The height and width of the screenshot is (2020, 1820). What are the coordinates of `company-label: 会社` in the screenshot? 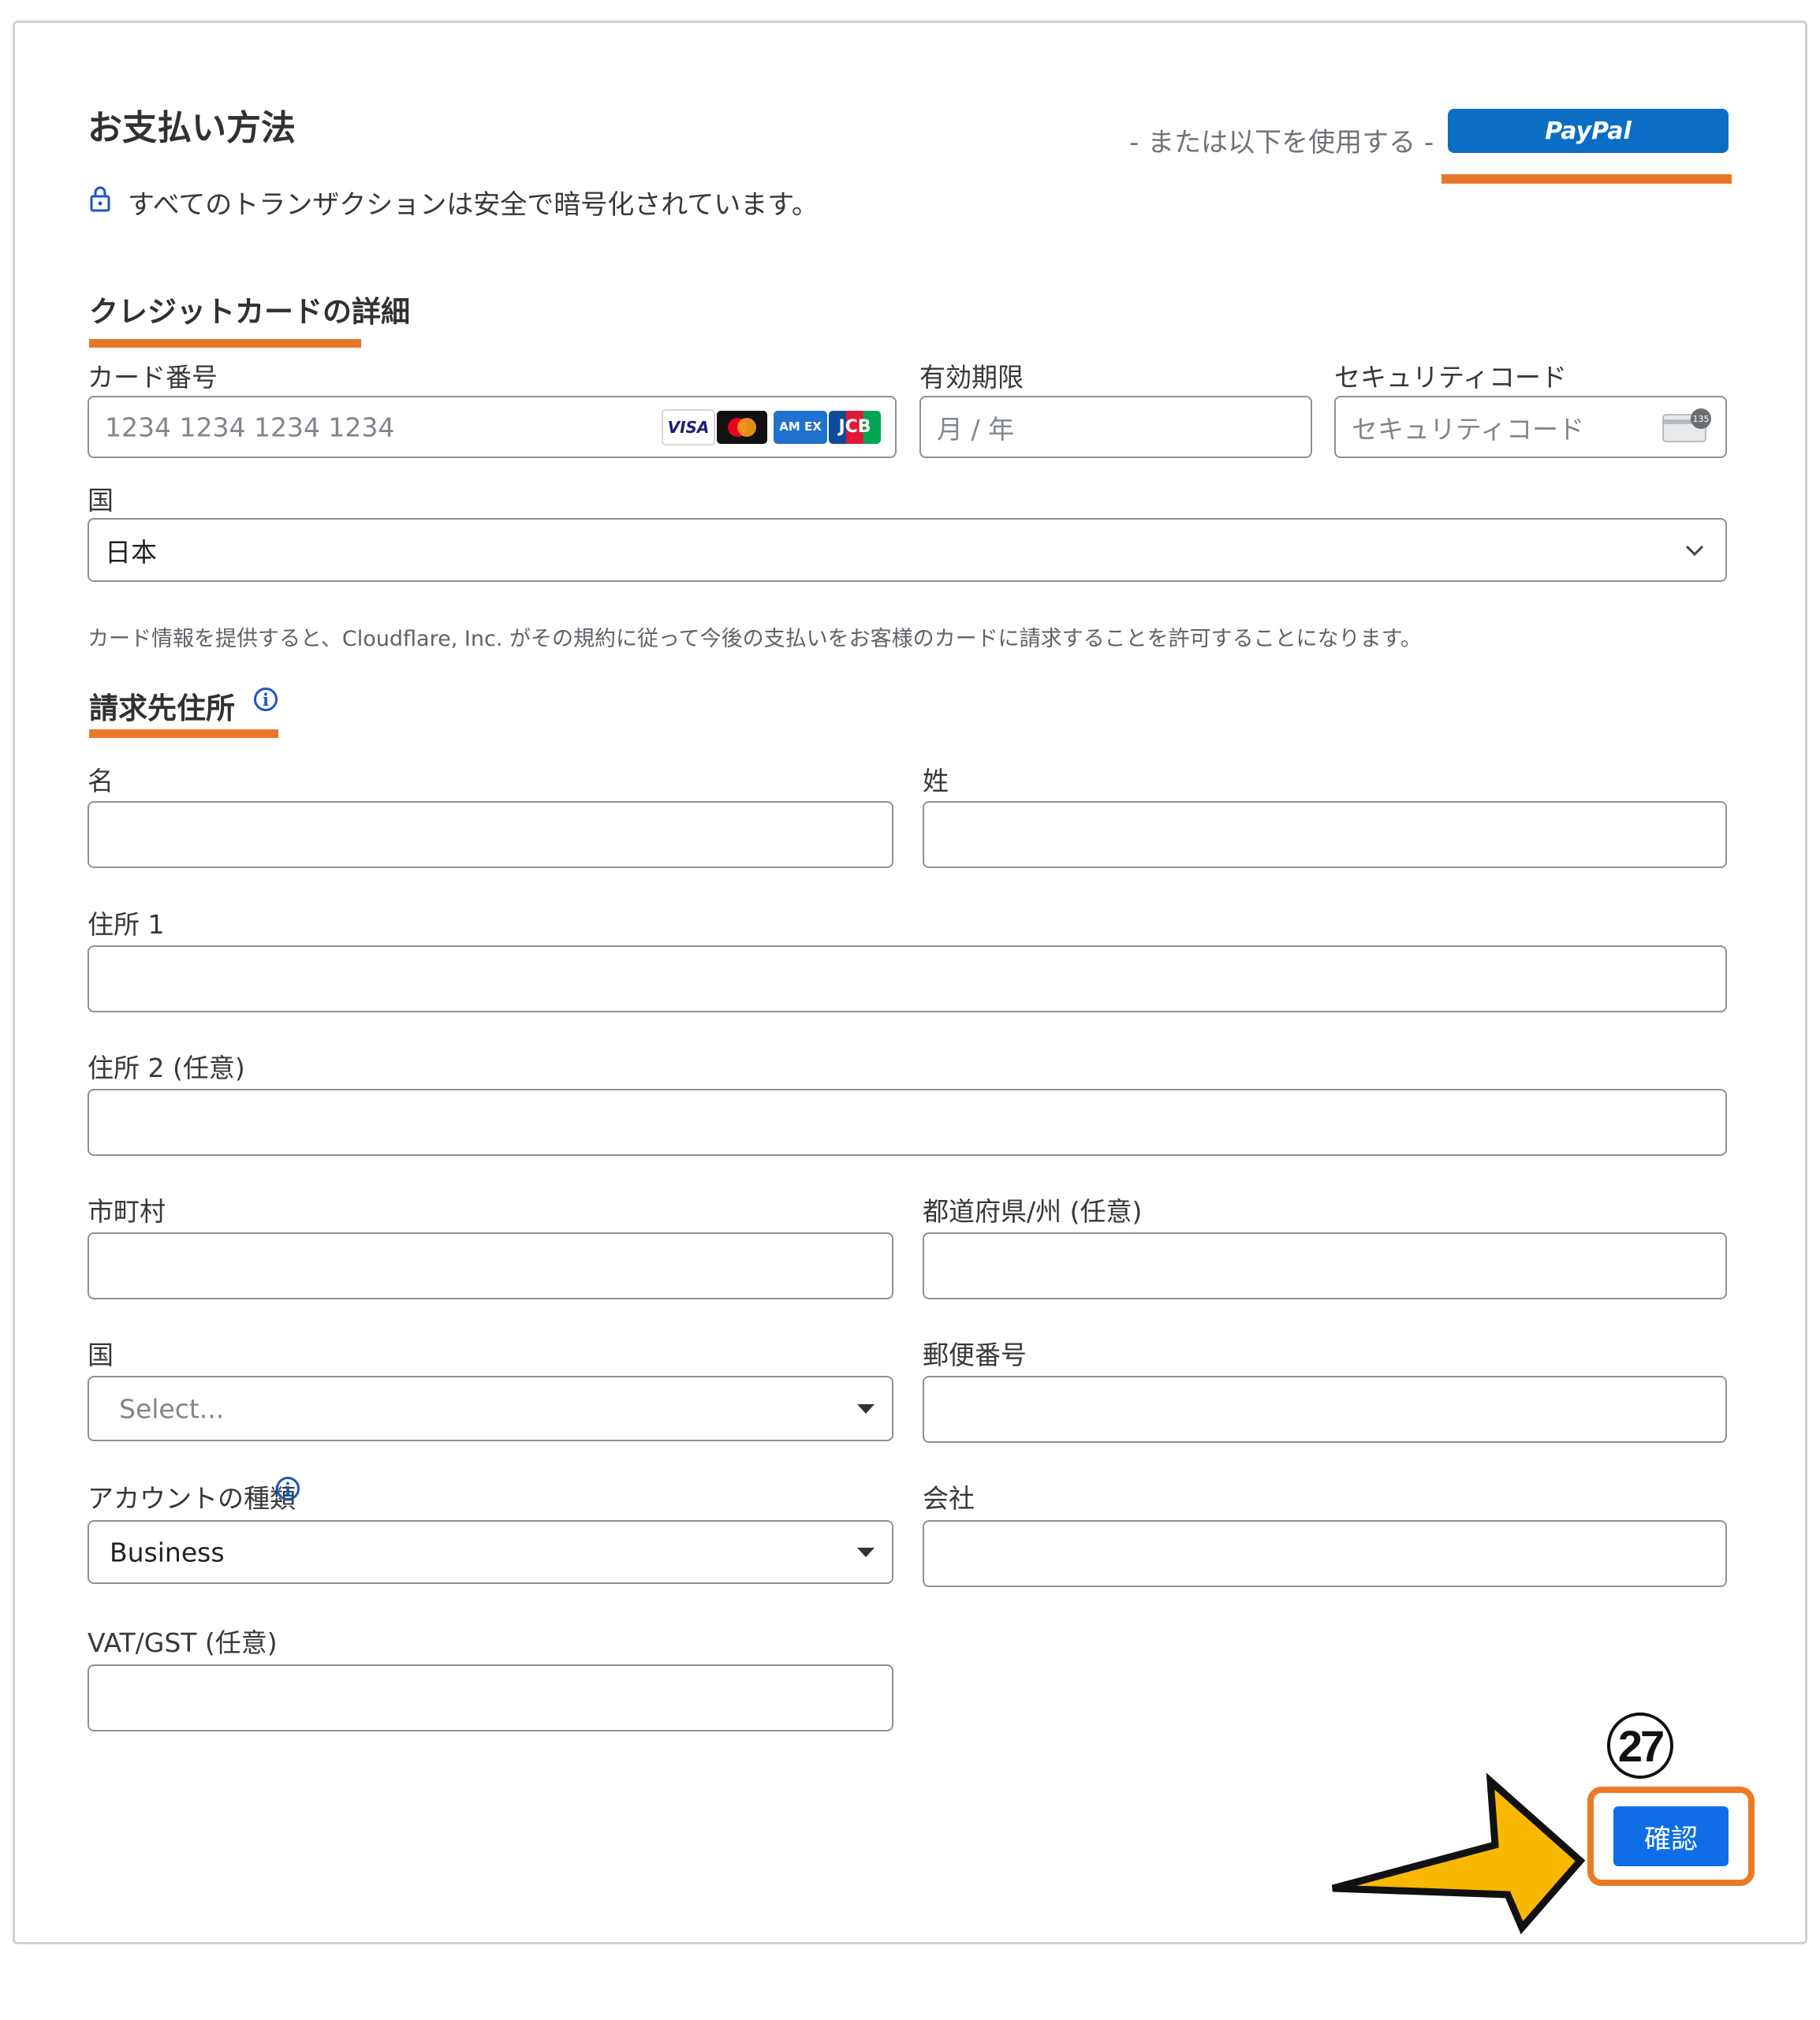 It's located at (949, 1498).